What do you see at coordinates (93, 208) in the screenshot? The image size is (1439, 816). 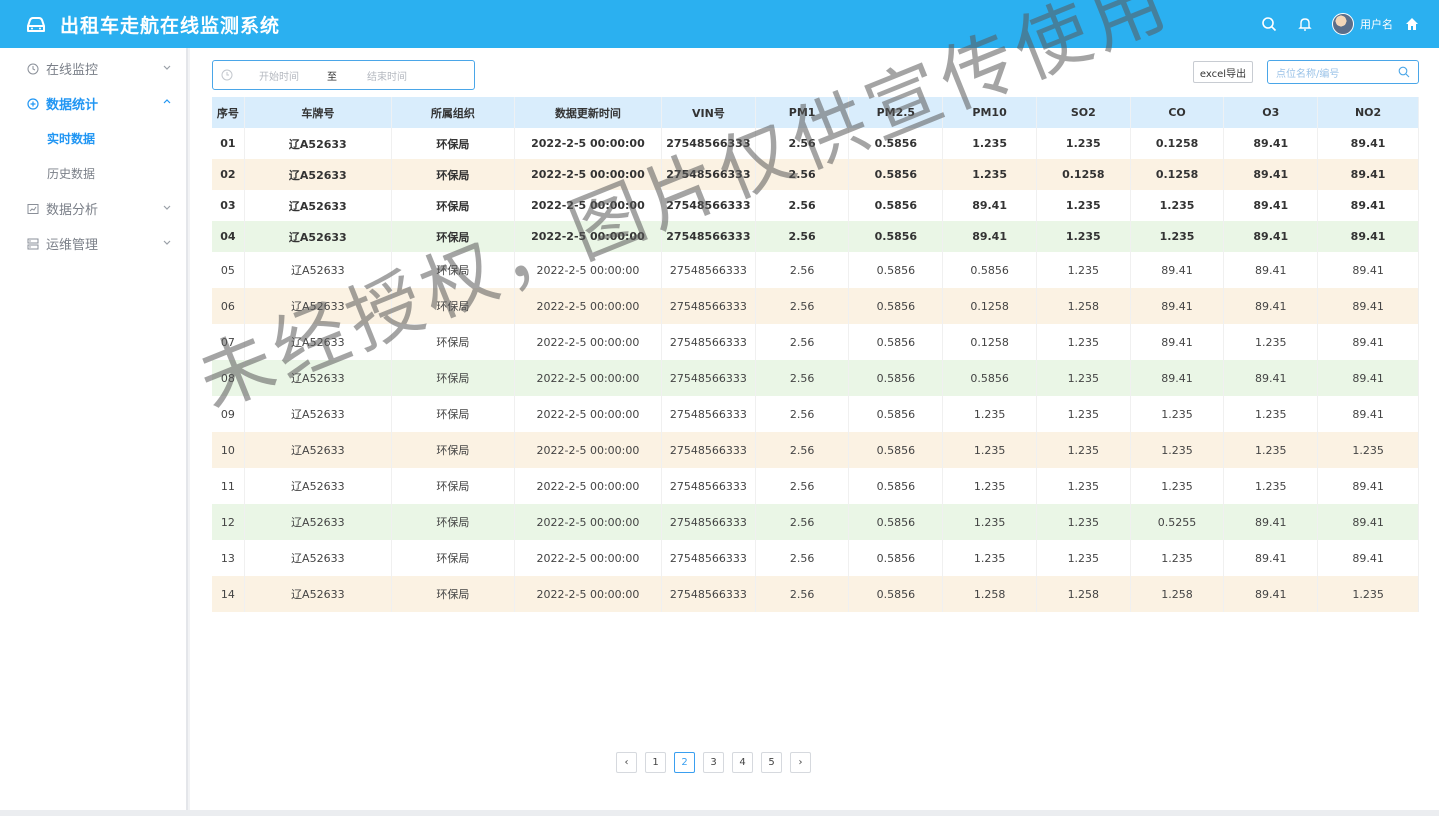 I see `sidebar-item-data-analysis: 数据分析` at bounding box center [93, 208].